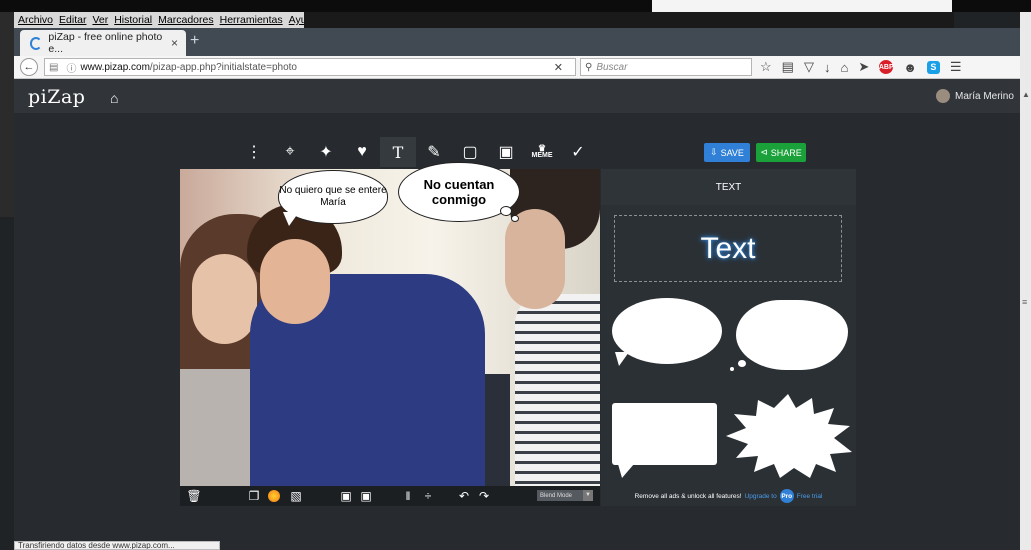 This screenshot has width=1031, height=550. Describe the element at coordinates (766, 67) in the screenshot. I see `bookmark-star-icon: ☆` at that location.